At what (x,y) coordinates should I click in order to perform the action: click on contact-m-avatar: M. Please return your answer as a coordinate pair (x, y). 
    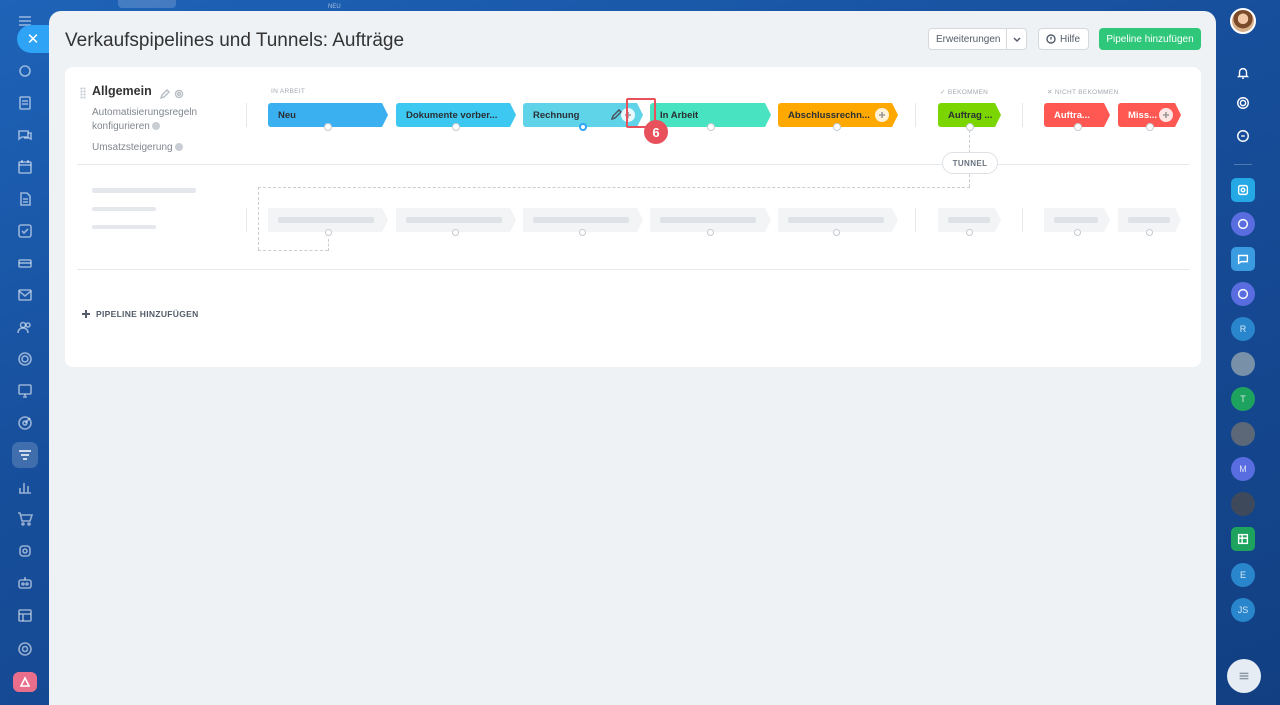
    Looking at the image, I should click on (1243, 469).